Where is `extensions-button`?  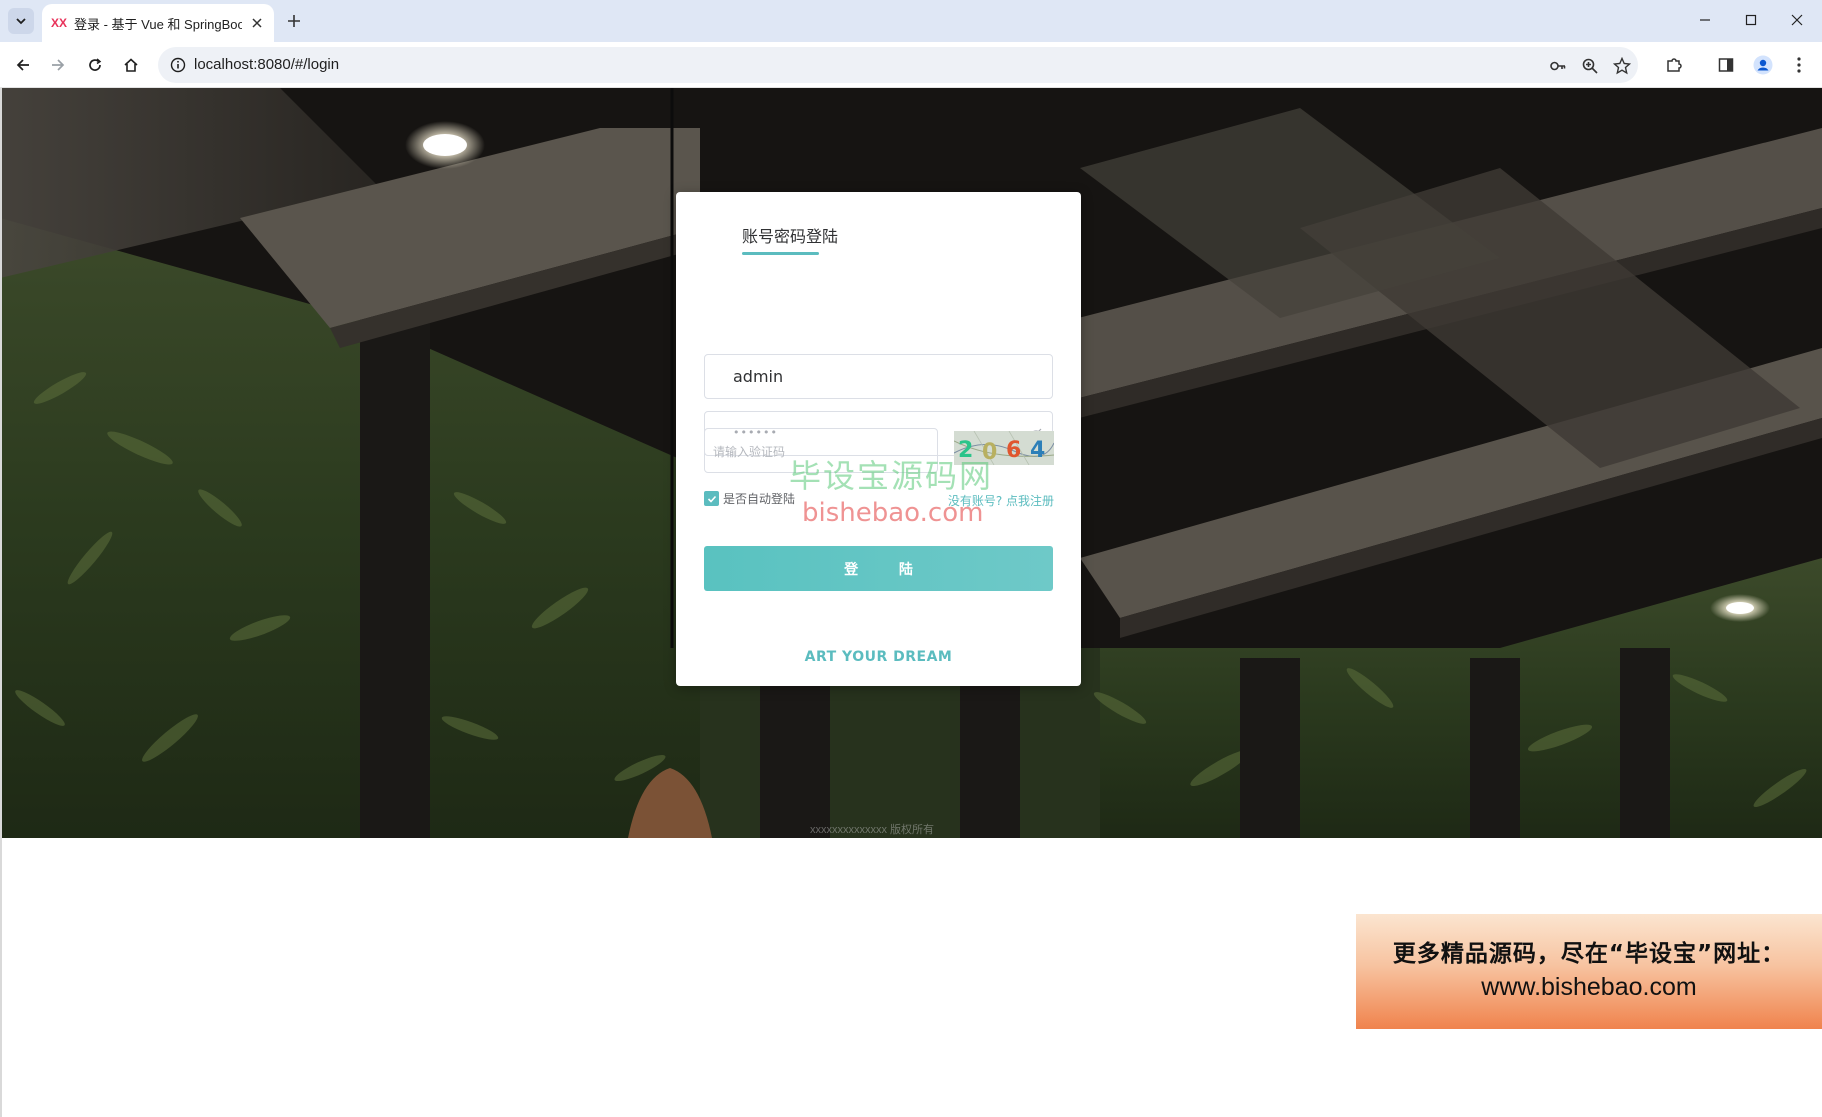
extensions-button is located at coordinates (1674, 65).